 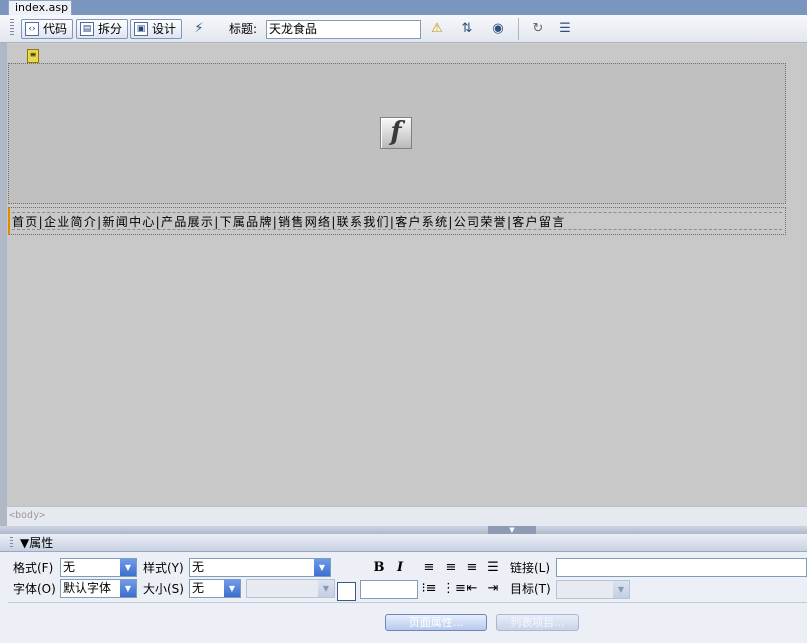 What do you see at coordinates (403, 7) in the screenshot?
I see `document-tab-strip` at bounding box center [403, 7].